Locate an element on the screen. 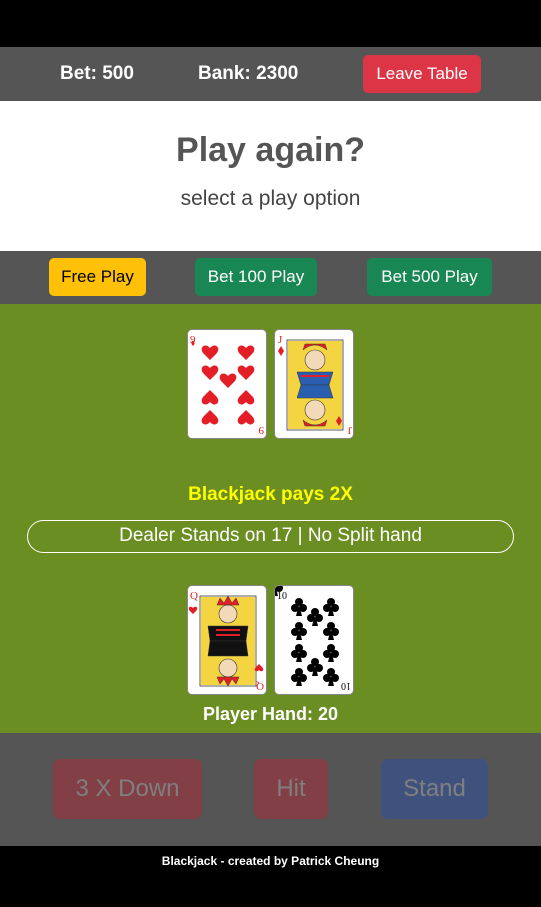 The height and width of the screenshot is (907, 541). ten-of-clubs-icon: 10 10 is located at coordinates (313, 638).